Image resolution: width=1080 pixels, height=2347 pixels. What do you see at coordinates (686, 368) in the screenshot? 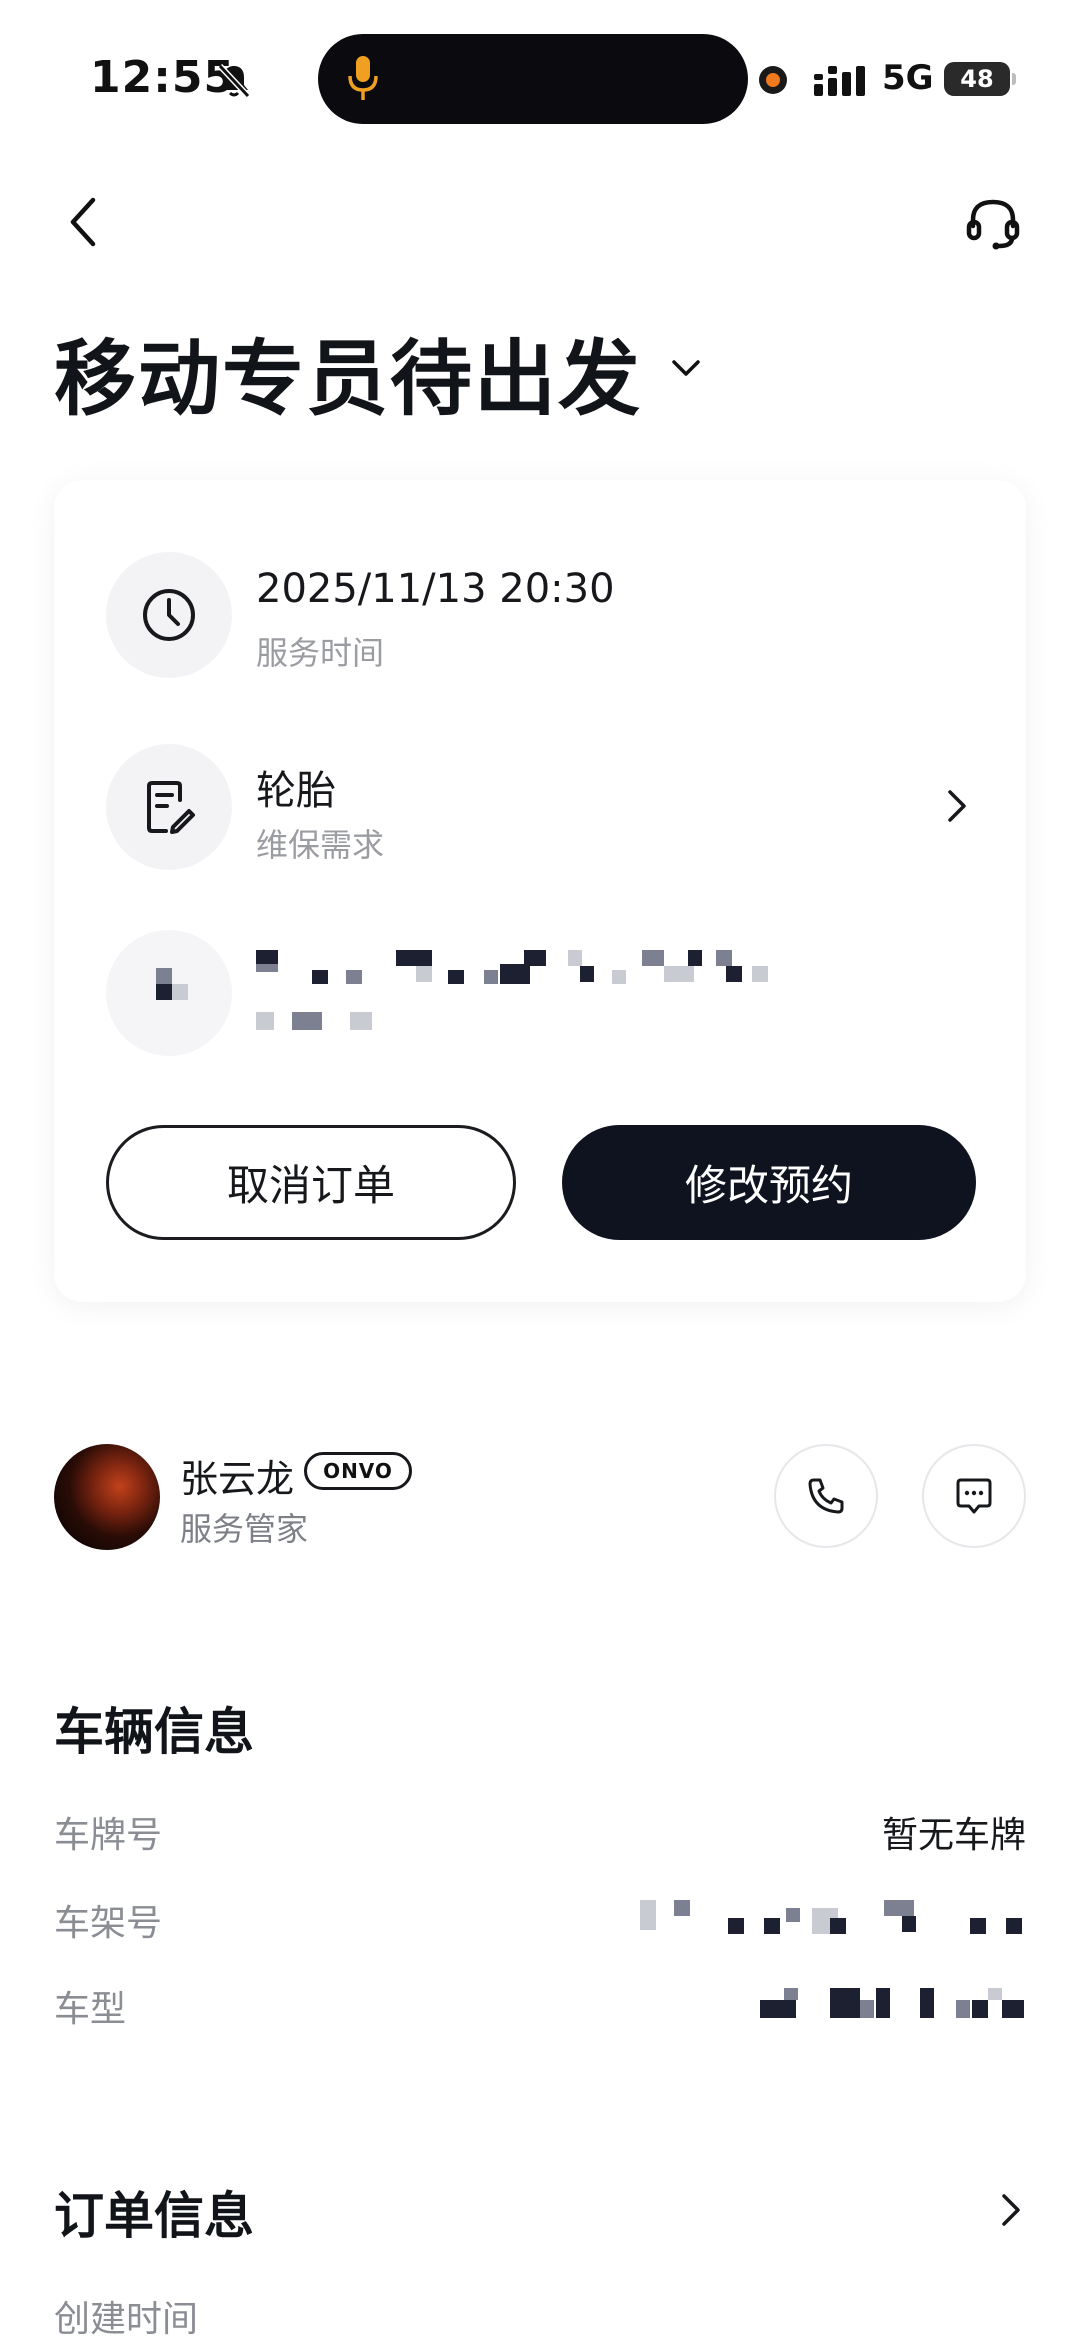
I see `chevron-down-icon` at bounding box center [686, 368].